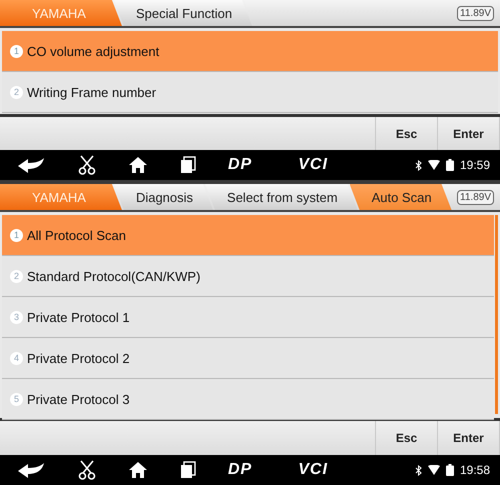 The image size is (500, 485). What do you see at coordinates (496, 314) in the screenshot?
I see `scrollbar` at bounding box center [496, 314].